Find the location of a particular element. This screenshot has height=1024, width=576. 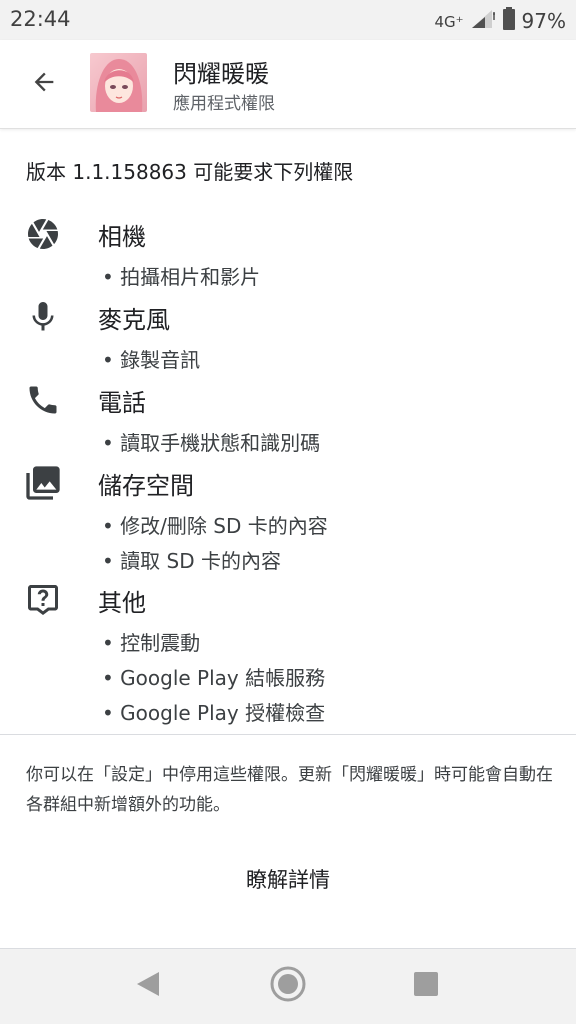

screen-subtitle: 應用程式權限 is located at coordinates (224, 104).